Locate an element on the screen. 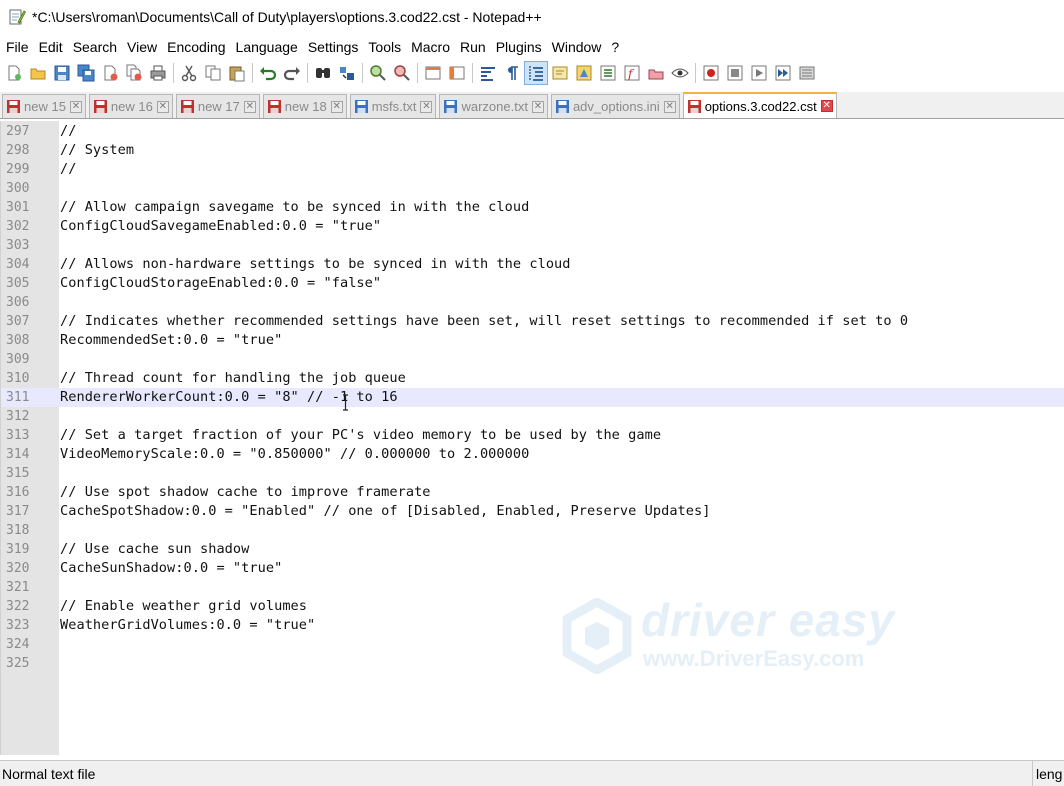 Image resolution: width=1064 pixels, height=786 pixels. editor-line: 323 WeatherGridVolumes:0.0 = "true" is located at coordinates (532, 625).